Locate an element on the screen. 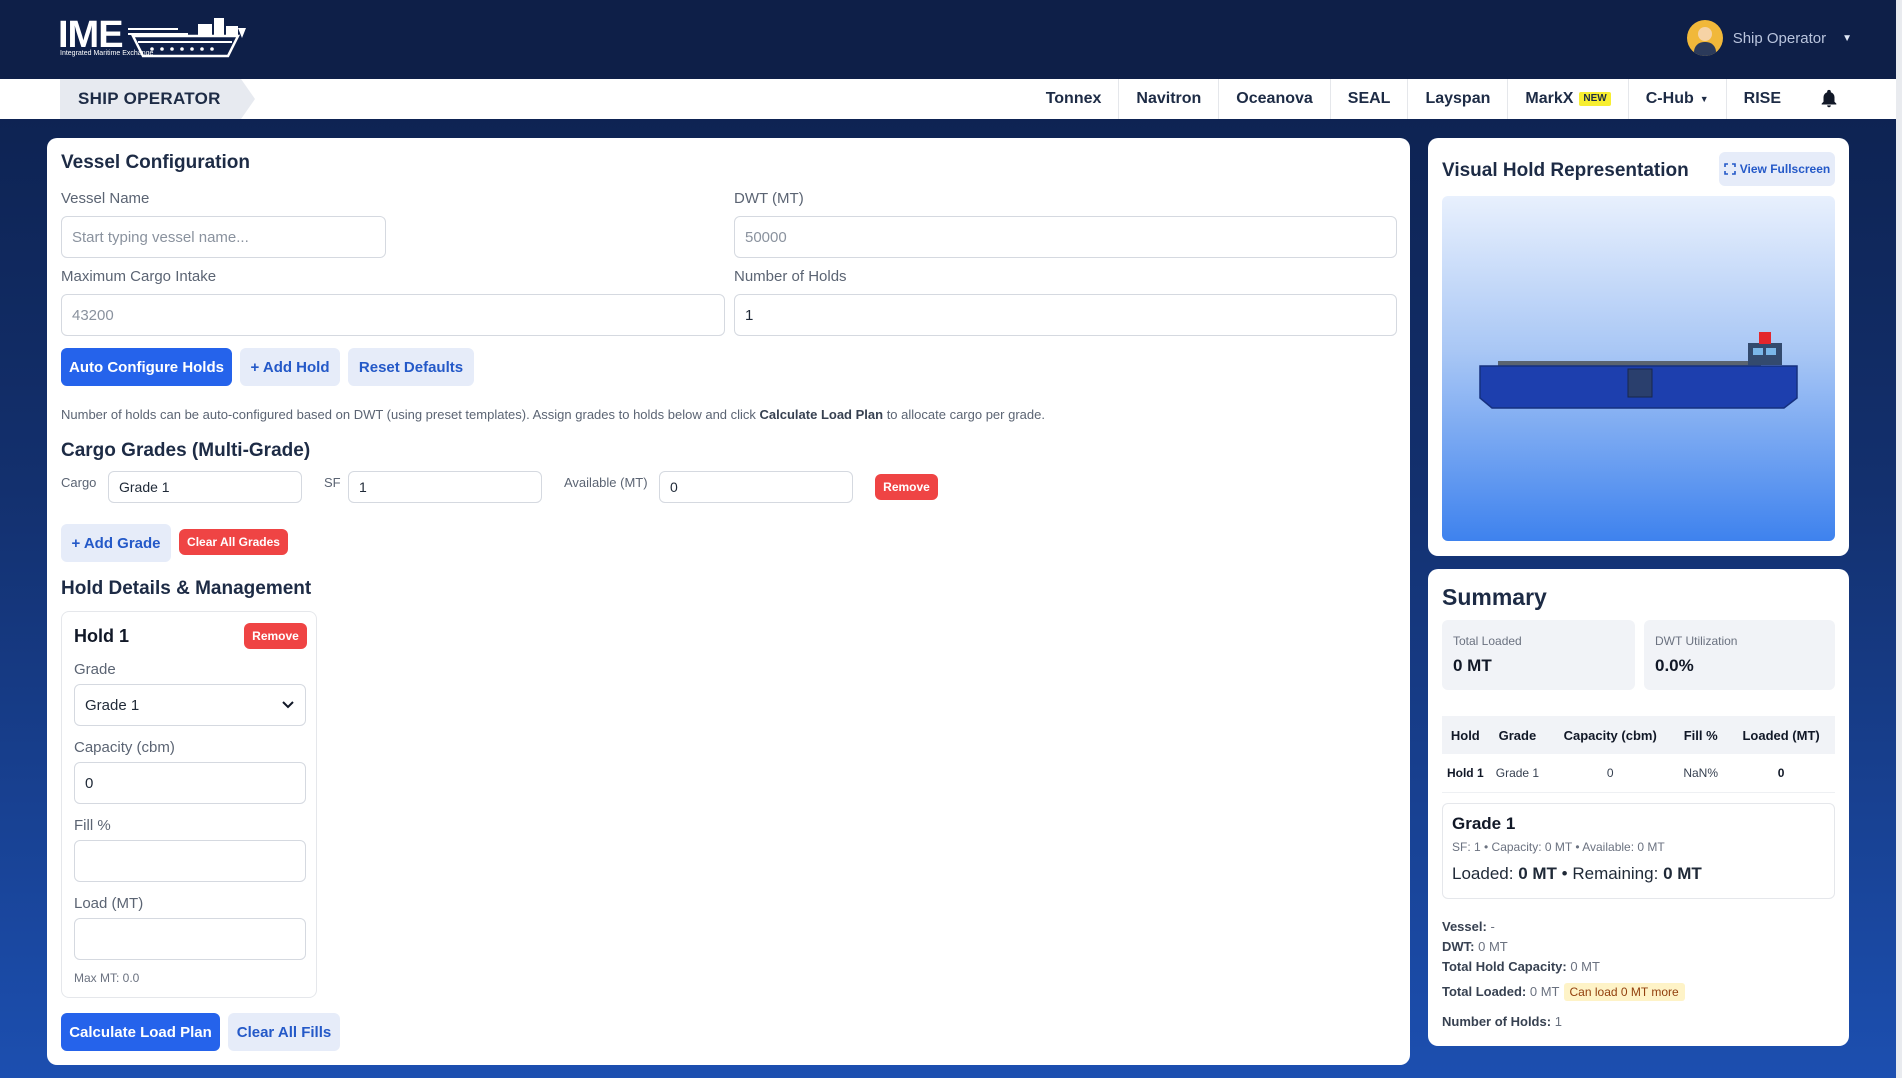  dwt-utilization-box: DWT Utilization 0.0% is located at coordinates (1739, 655).